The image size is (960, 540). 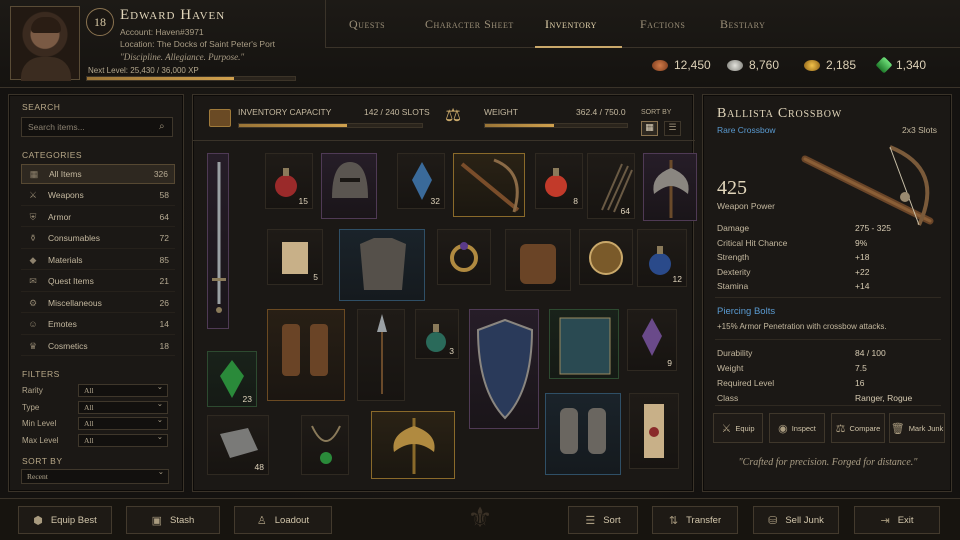 I want to click on inventory-slot-golden-axe, so click(x=413, y=445).